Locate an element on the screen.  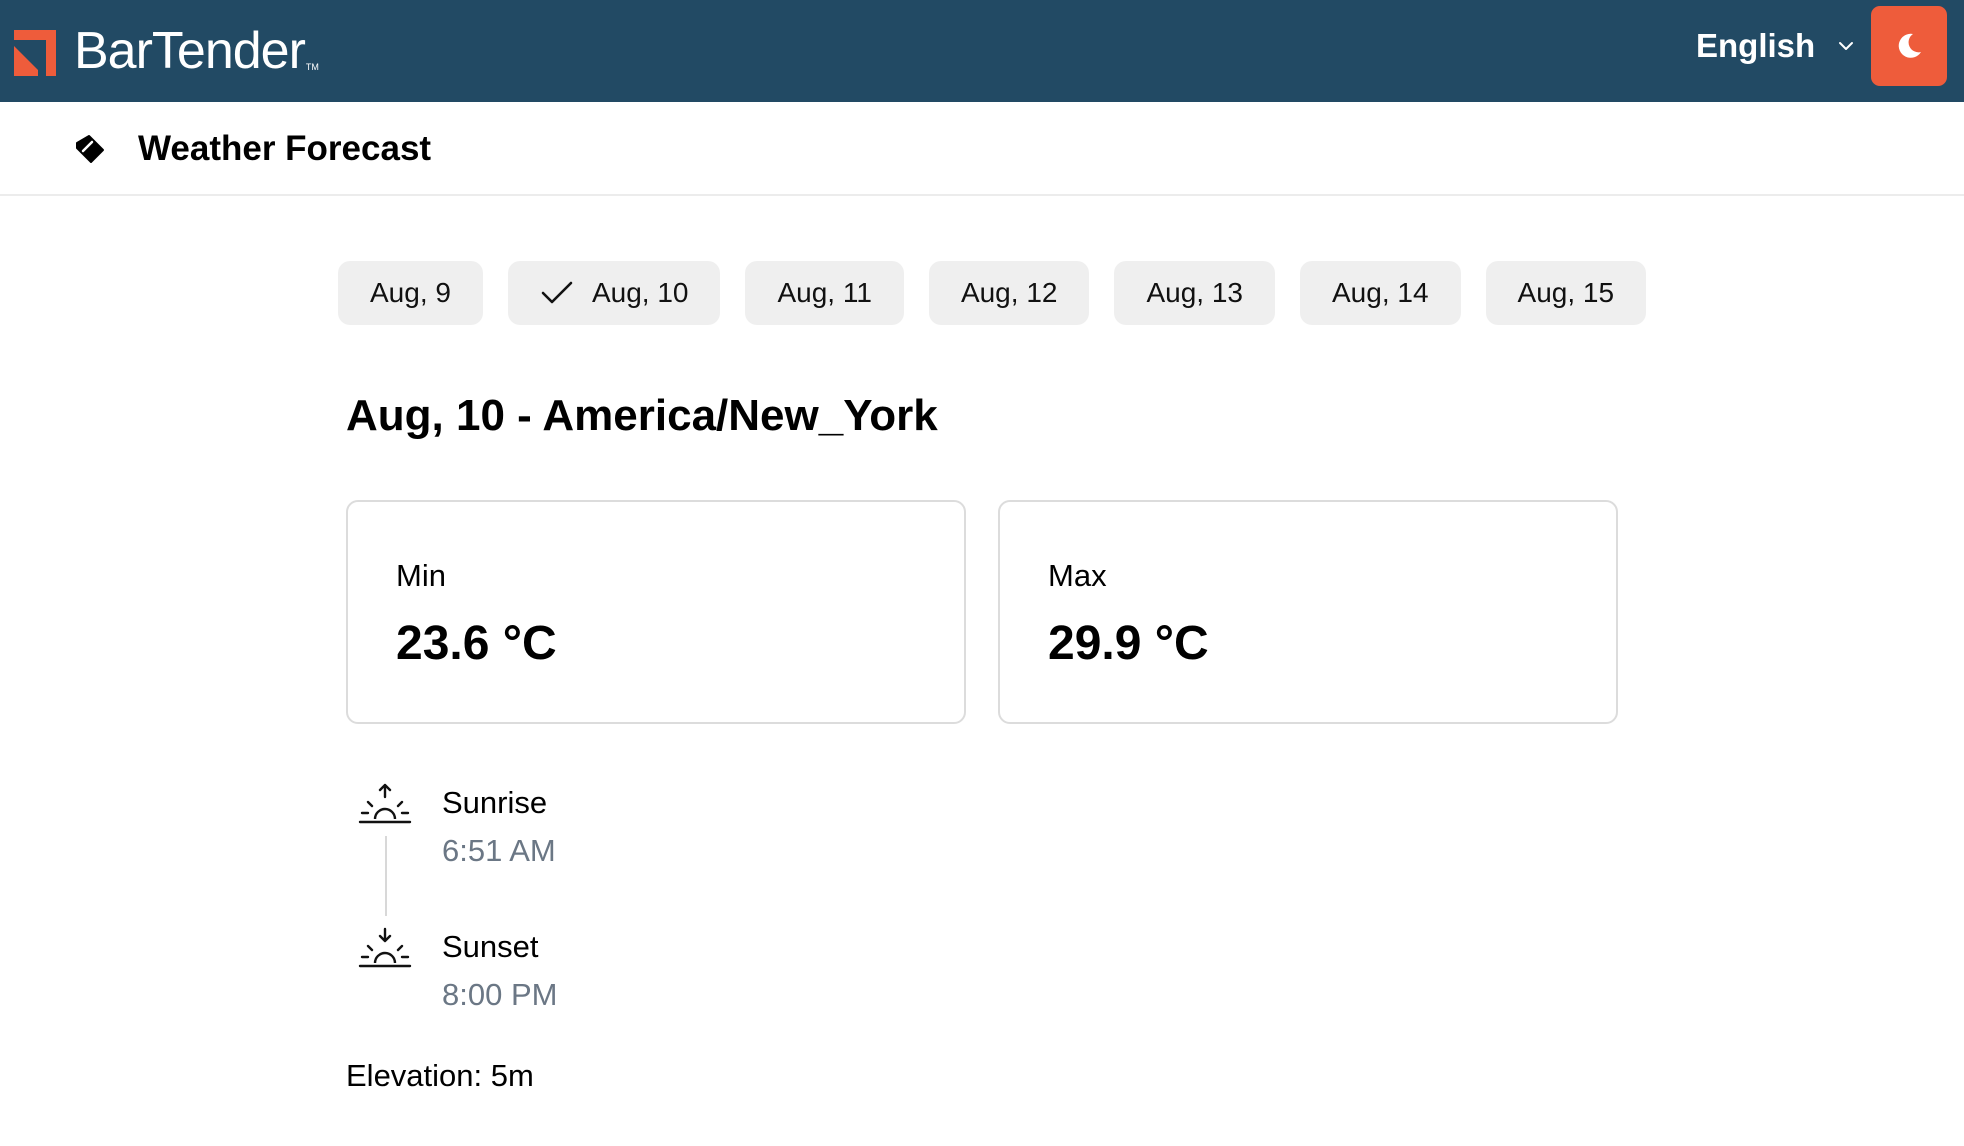
date-label: Aug, 11 is located at coordinates (824, 292).